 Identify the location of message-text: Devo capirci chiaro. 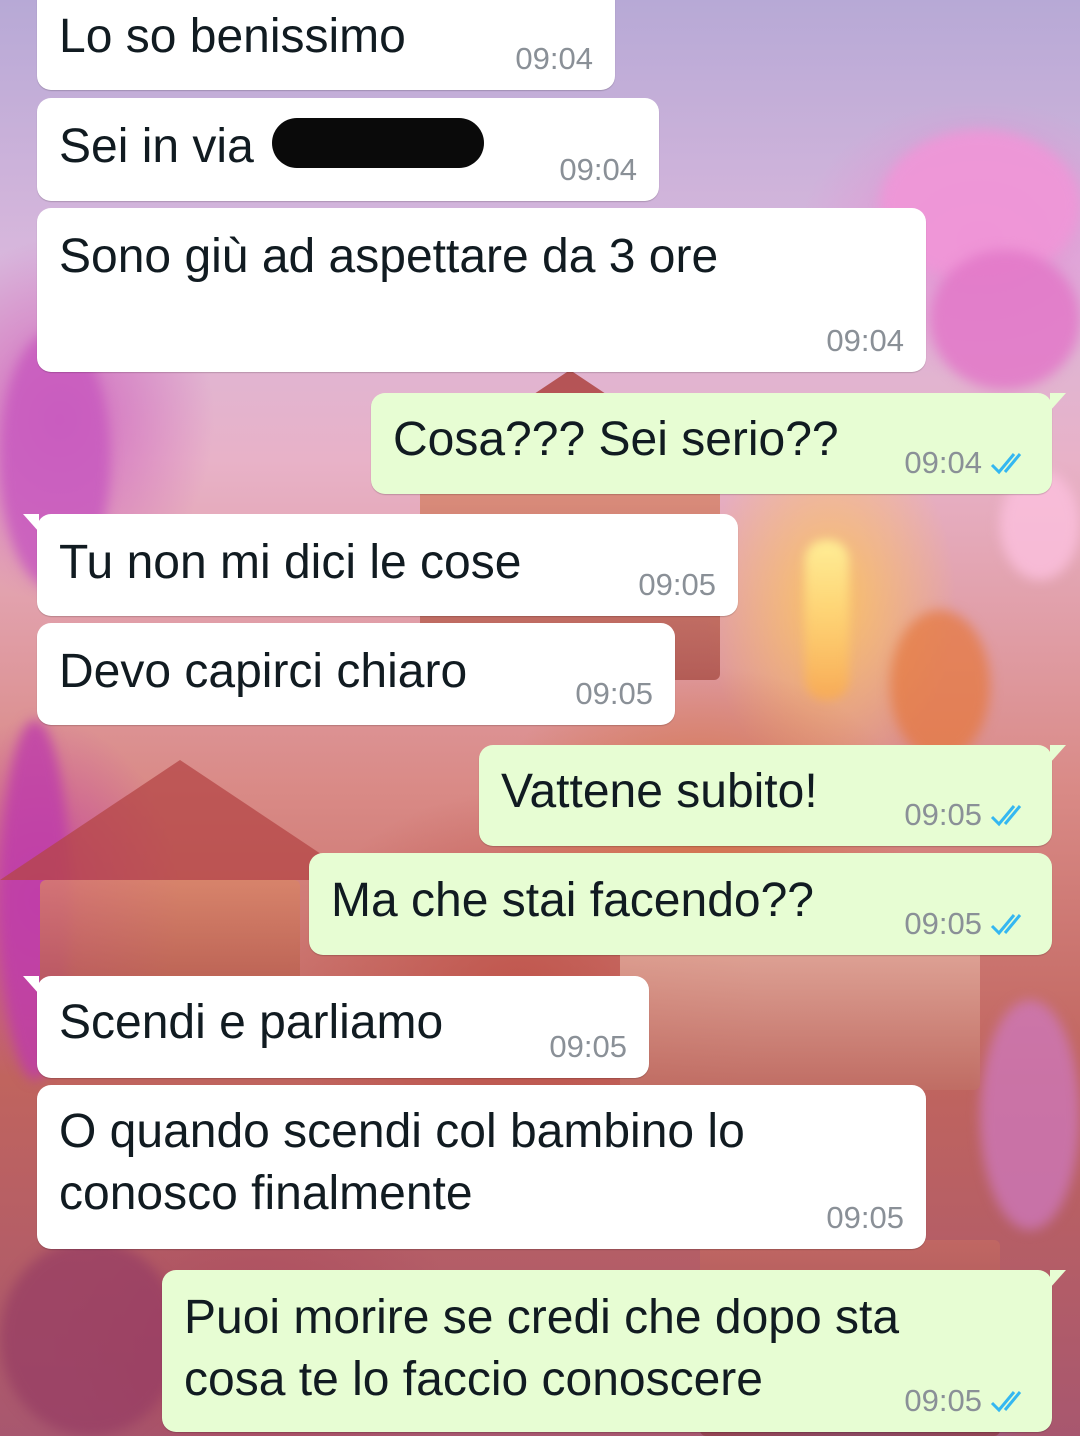
(263, 671).